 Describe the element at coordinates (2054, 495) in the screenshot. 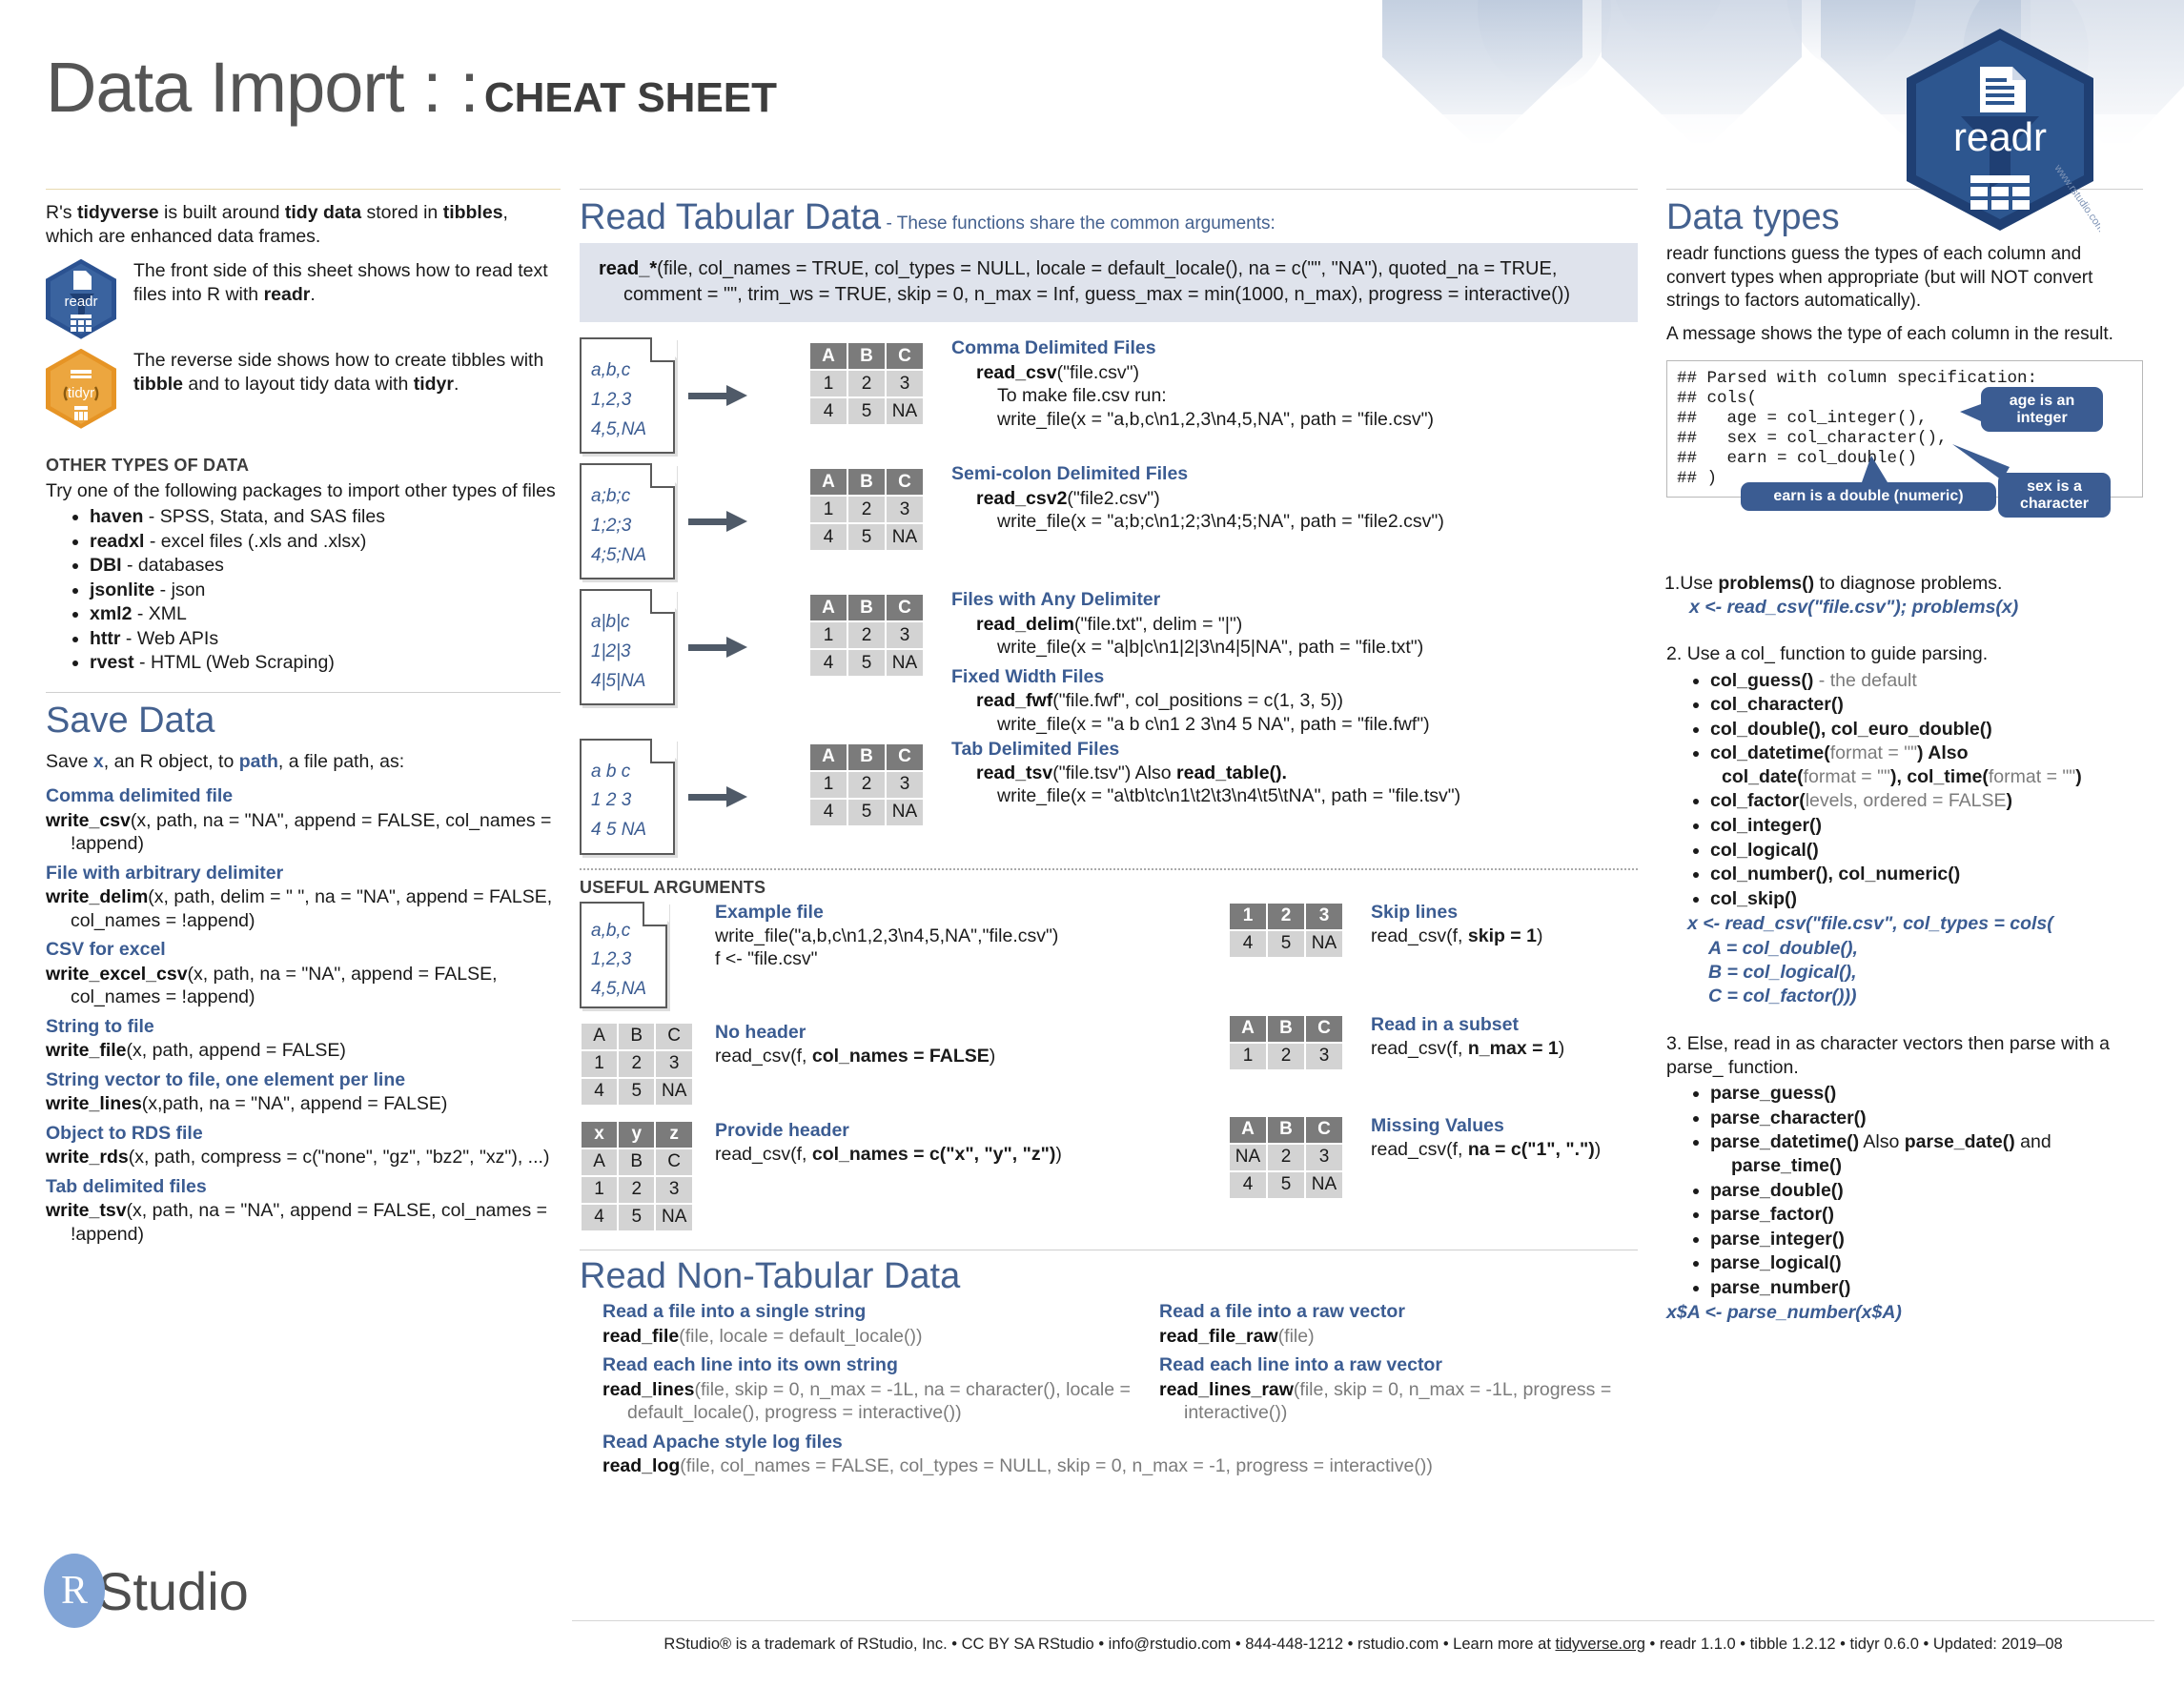

I see `callout-sex: sex is a character` at that location.